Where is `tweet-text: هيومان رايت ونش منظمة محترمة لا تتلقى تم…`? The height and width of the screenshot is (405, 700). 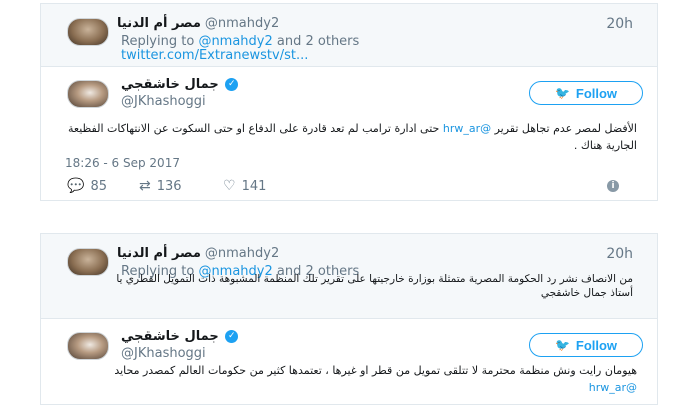
tweet-text: هيومان رايت ونش منظمة محترمة لا تتلقى تم… is located at coordinates (350, 379).